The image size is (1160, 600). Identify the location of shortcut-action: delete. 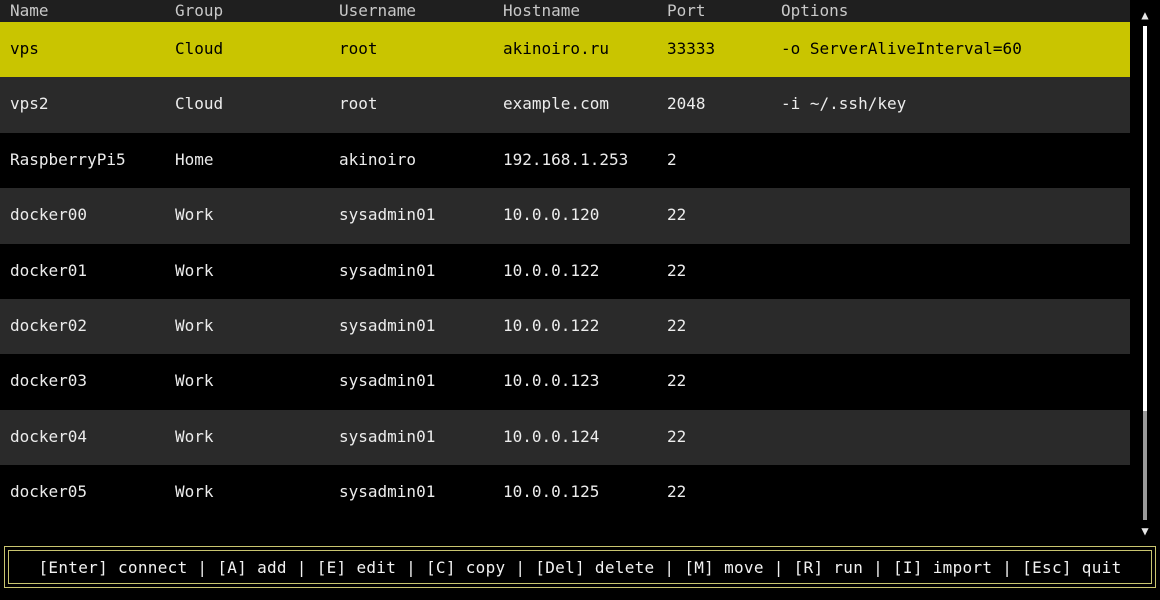
(624, 567).